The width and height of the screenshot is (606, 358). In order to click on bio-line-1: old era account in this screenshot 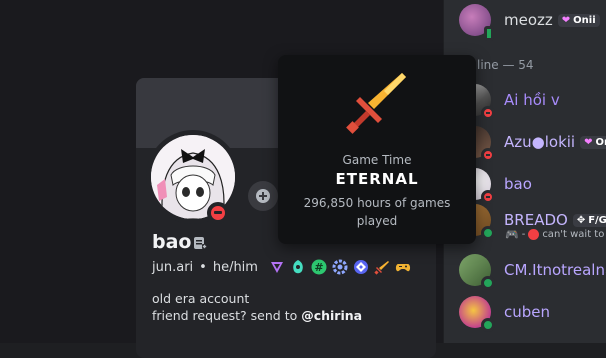, I will do `click(257, 298)`.